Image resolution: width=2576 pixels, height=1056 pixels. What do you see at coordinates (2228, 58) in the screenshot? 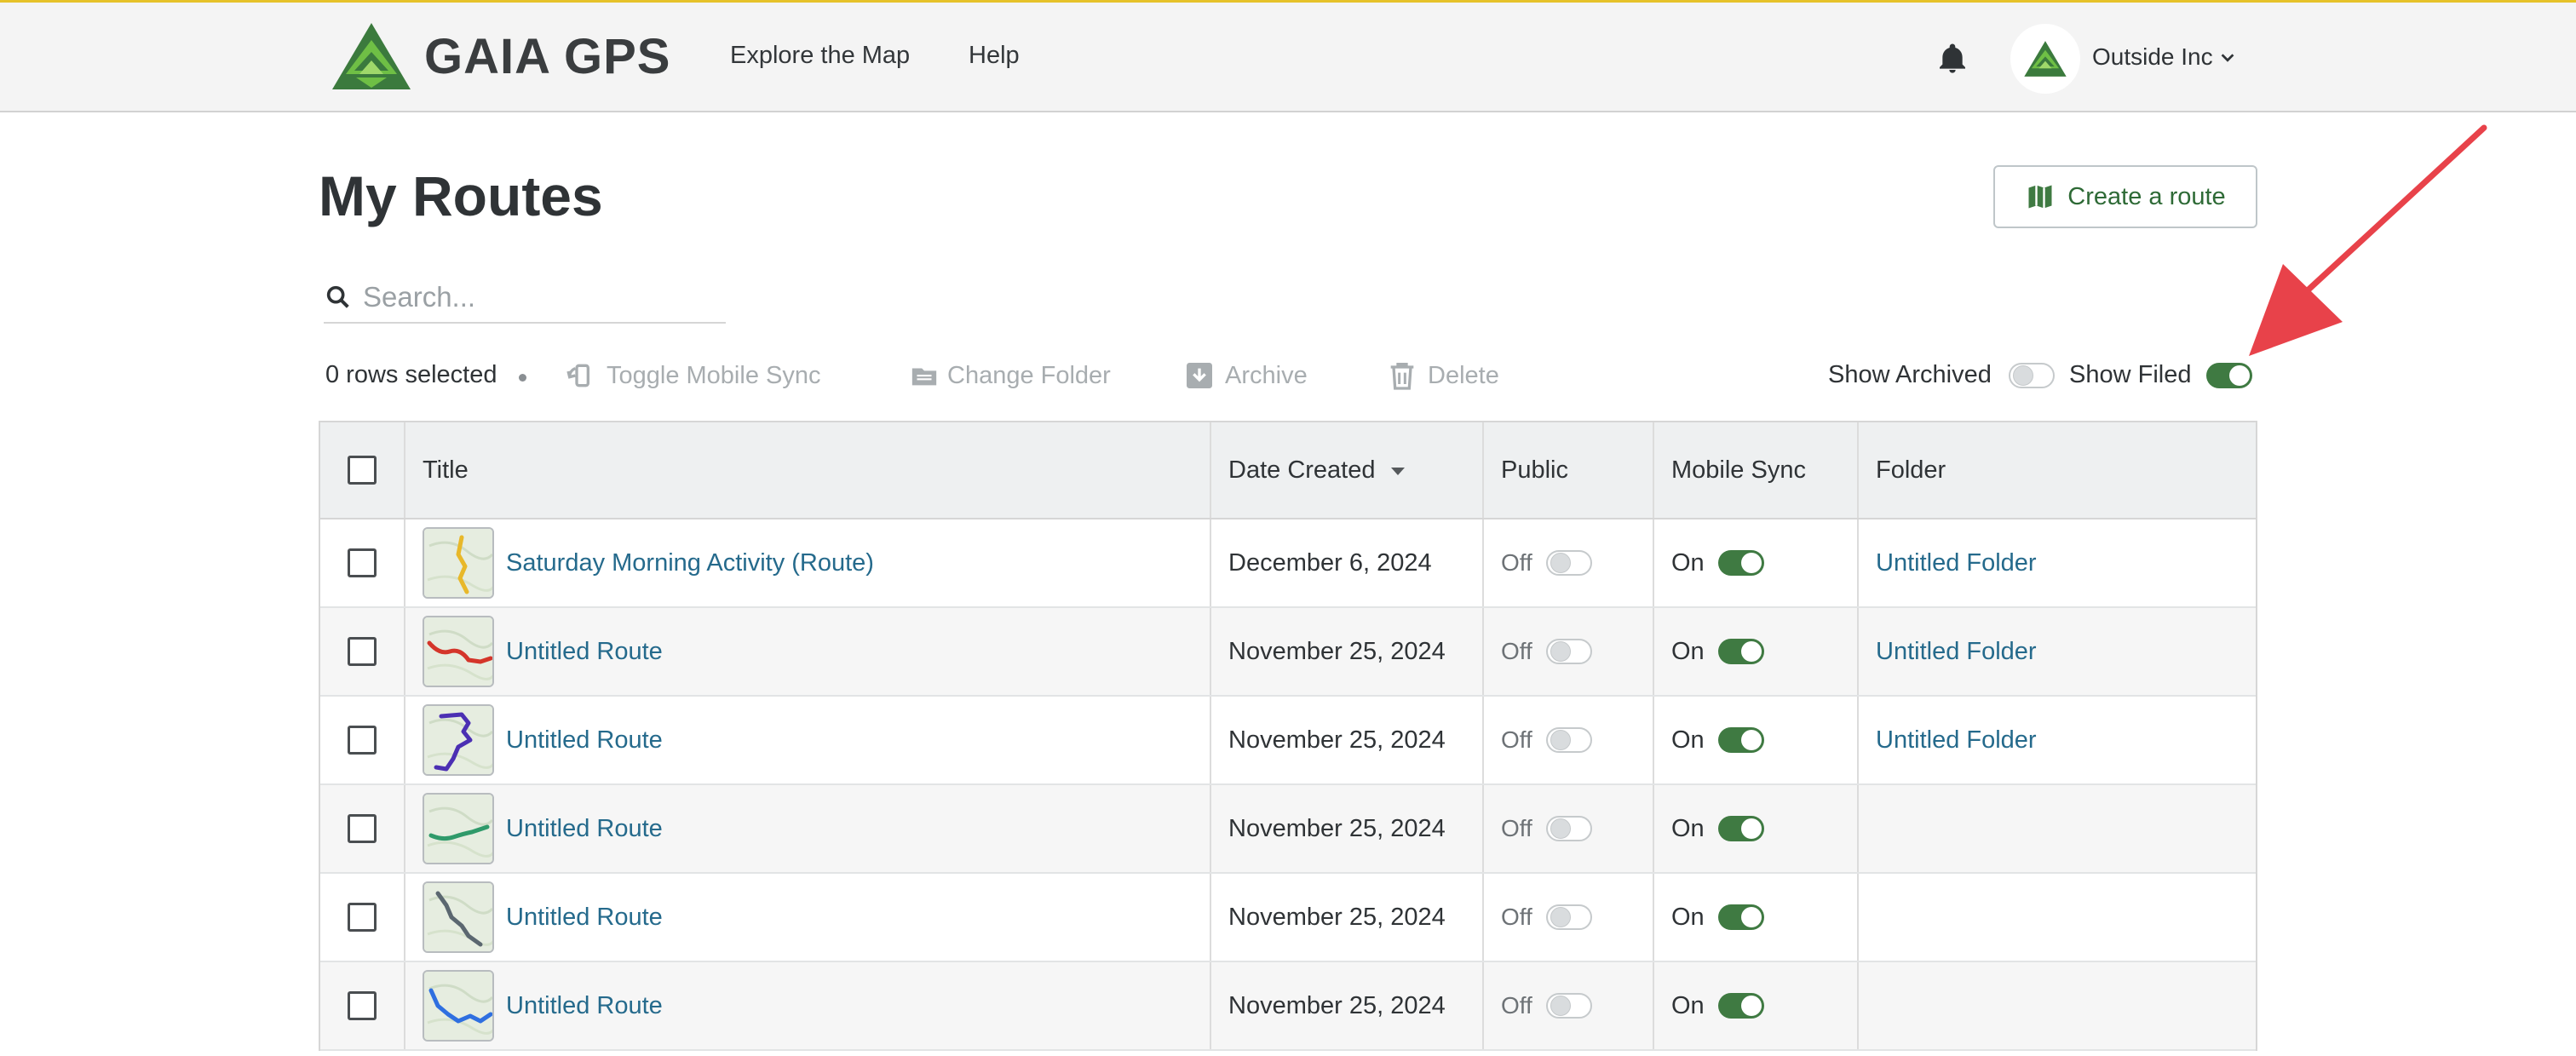
I see `chevron-down-icon` at bounding box center [2228, 58].